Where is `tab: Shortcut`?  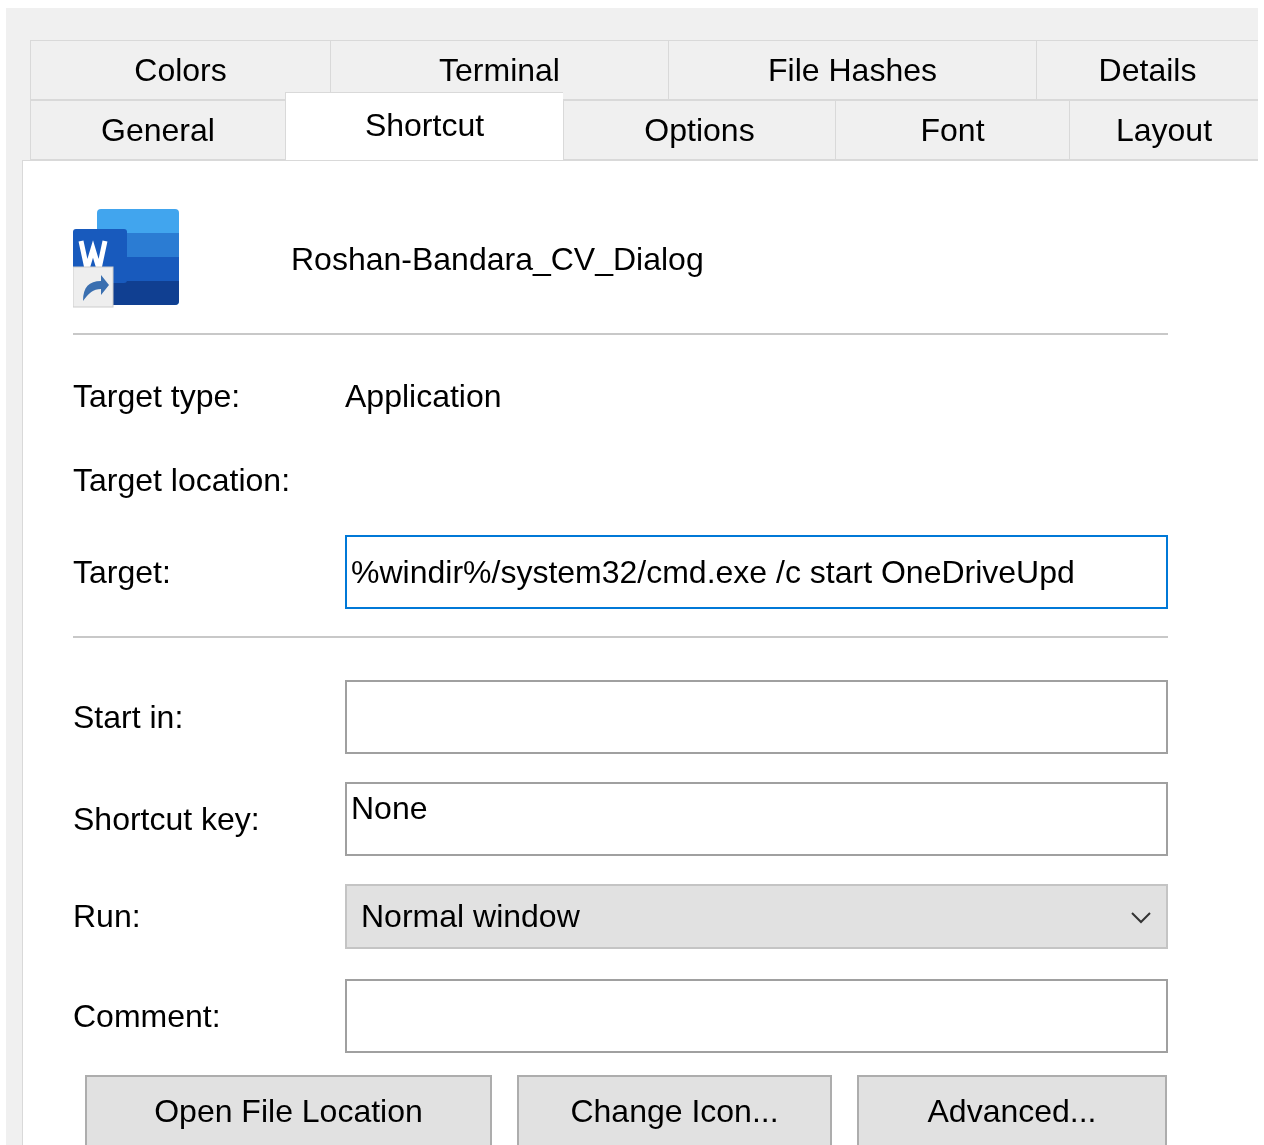
tab: Shortcut is located at coordinates (424, 126).